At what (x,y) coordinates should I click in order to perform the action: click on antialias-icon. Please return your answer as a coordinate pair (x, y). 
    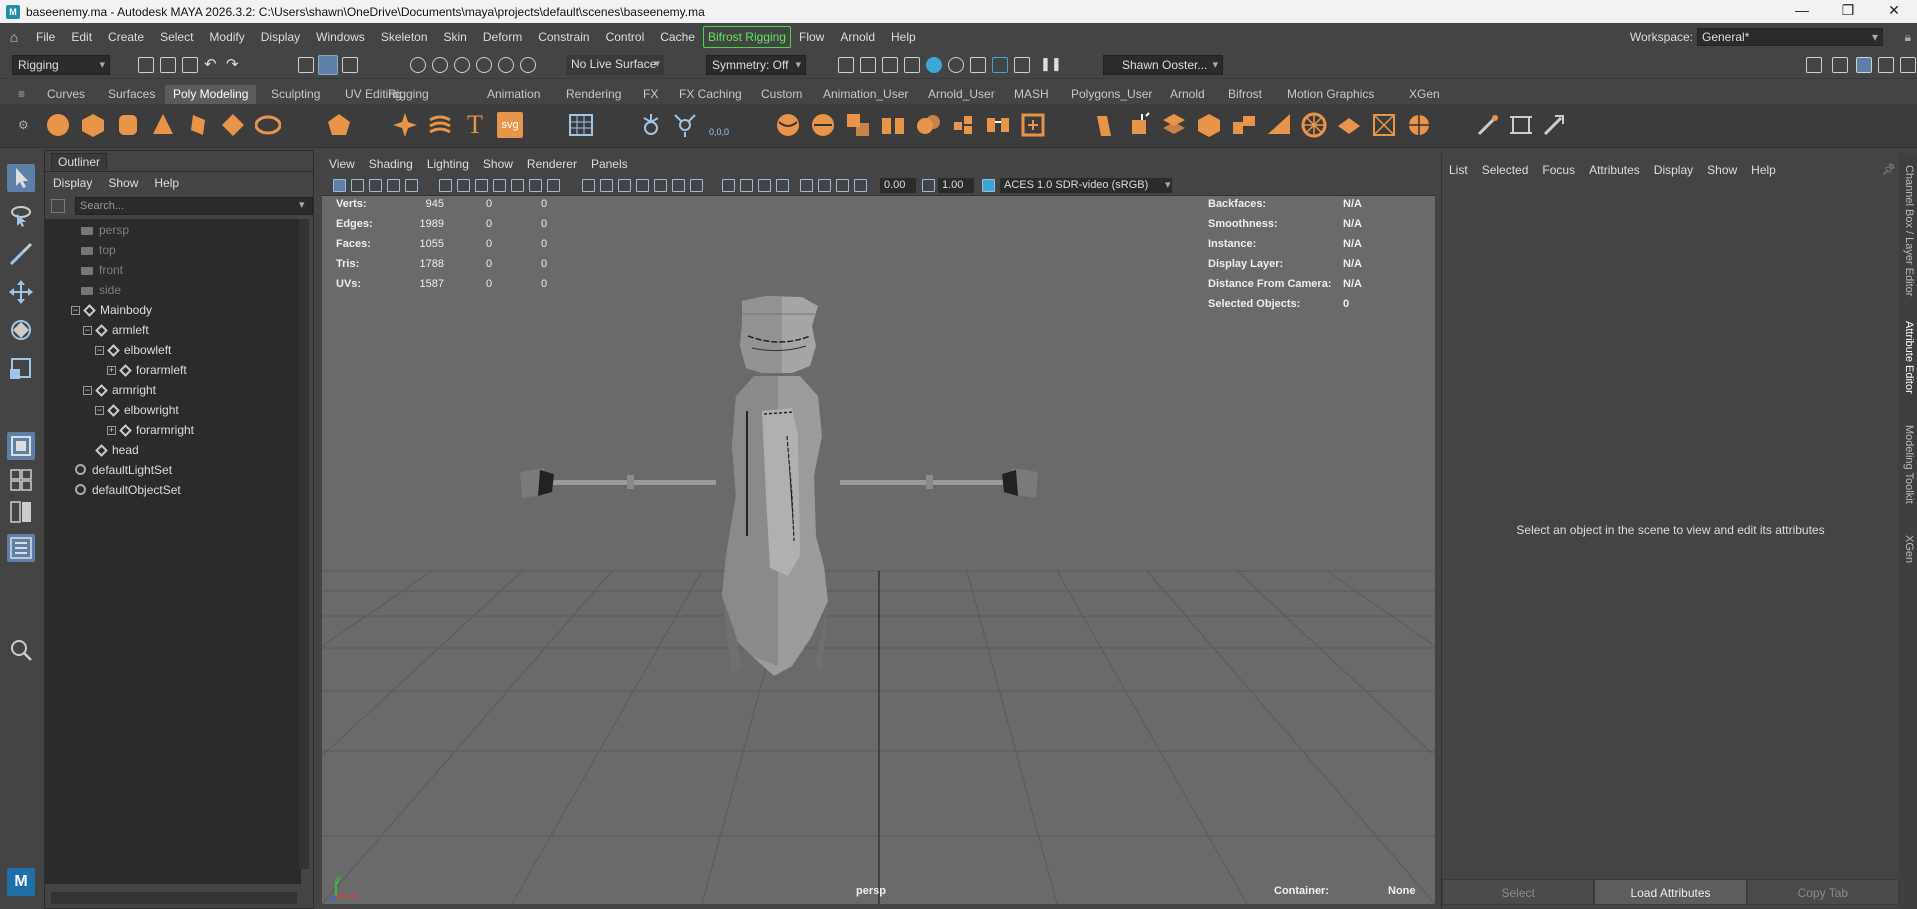
    Looking at the image, I should click on (806, 185).